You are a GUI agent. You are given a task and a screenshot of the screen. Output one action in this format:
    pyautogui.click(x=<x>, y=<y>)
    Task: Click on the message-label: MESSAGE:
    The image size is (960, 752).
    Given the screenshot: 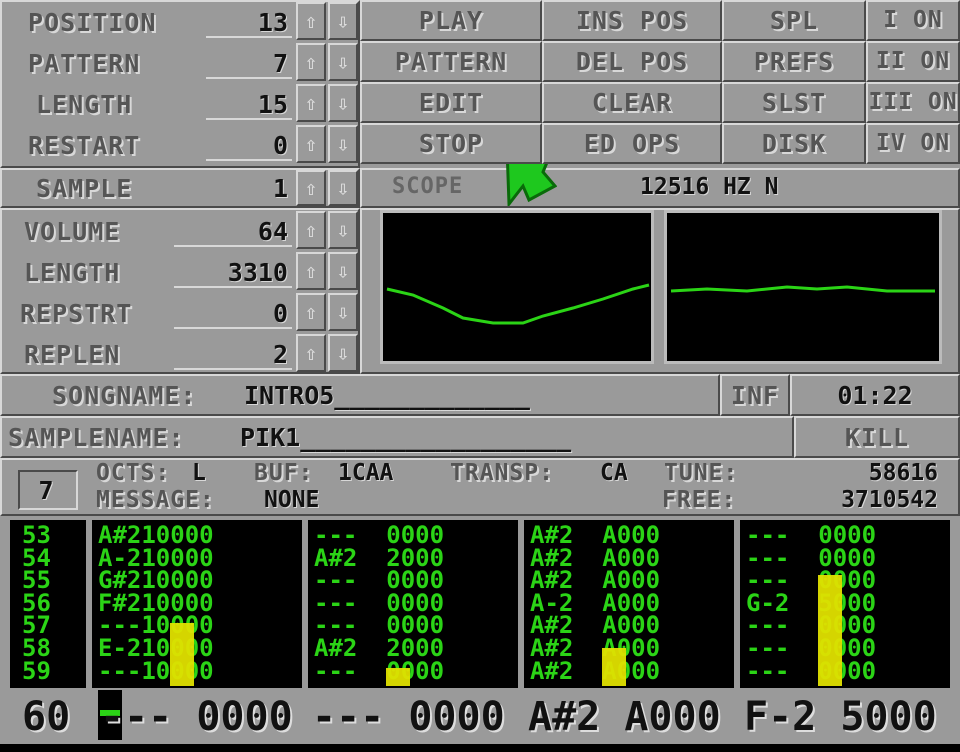 What is the action you would take?
    pyautogui.click(x=155, y=500)
    